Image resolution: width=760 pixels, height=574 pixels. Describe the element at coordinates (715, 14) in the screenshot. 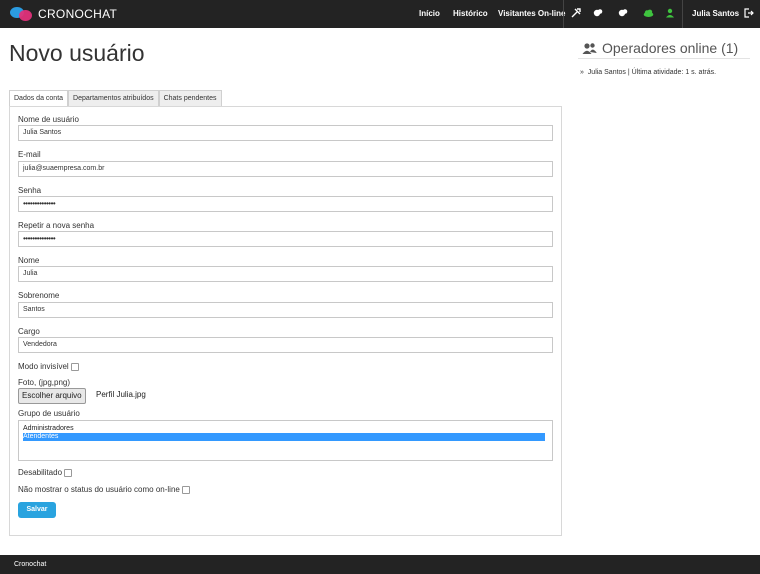

I see `nav-user-menu: Julia Santos` at that location.